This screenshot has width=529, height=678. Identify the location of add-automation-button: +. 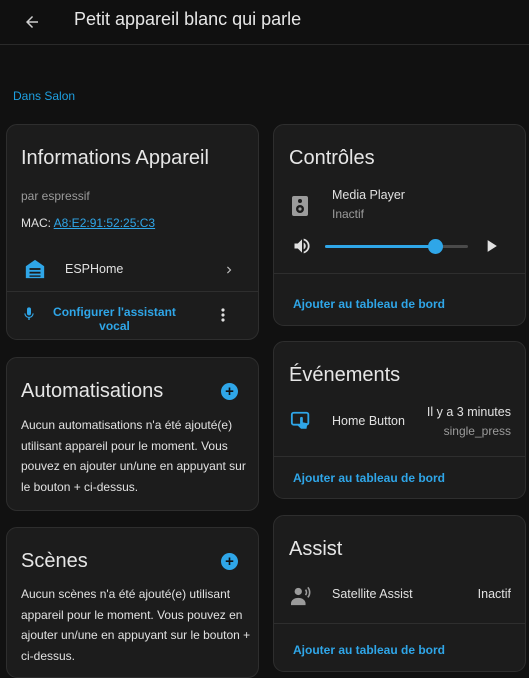
(229, 391).